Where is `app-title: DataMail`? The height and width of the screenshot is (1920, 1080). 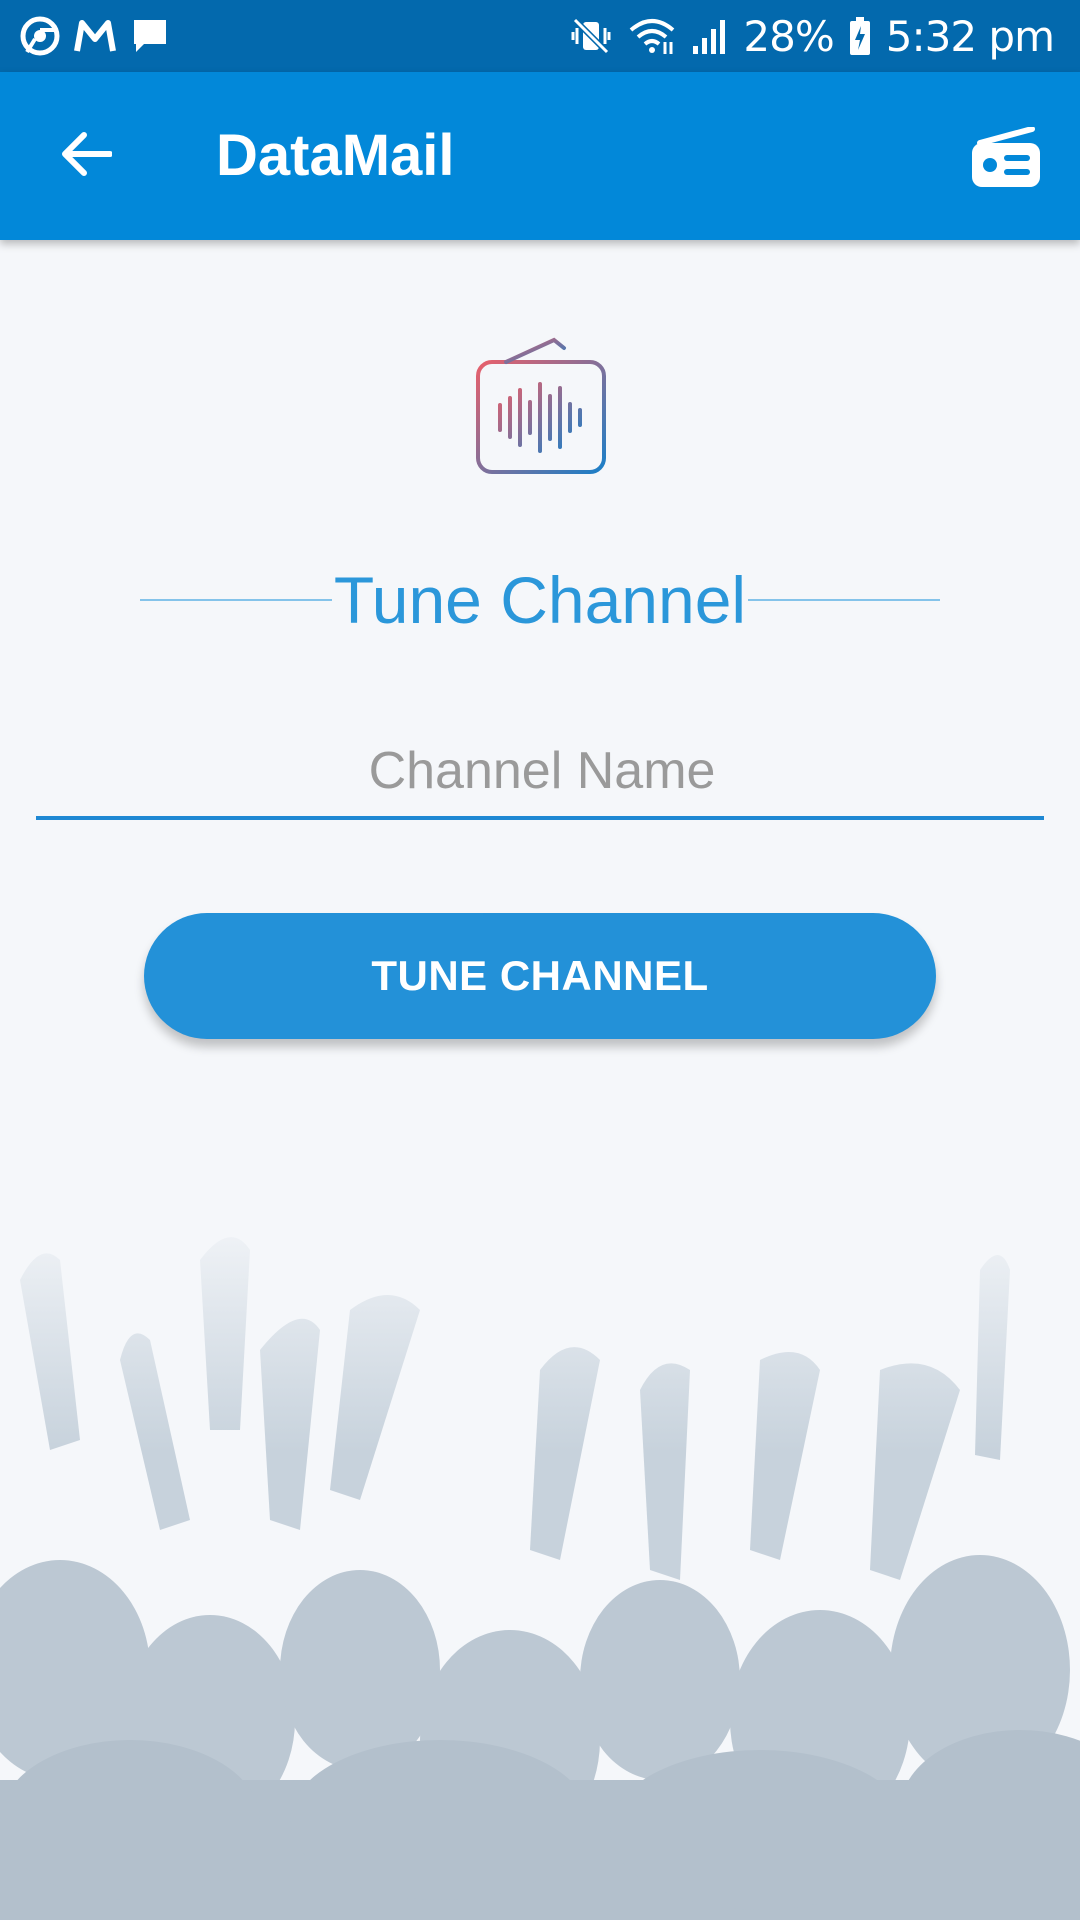
app-title: DataMail is located at coordinates (335, 155).